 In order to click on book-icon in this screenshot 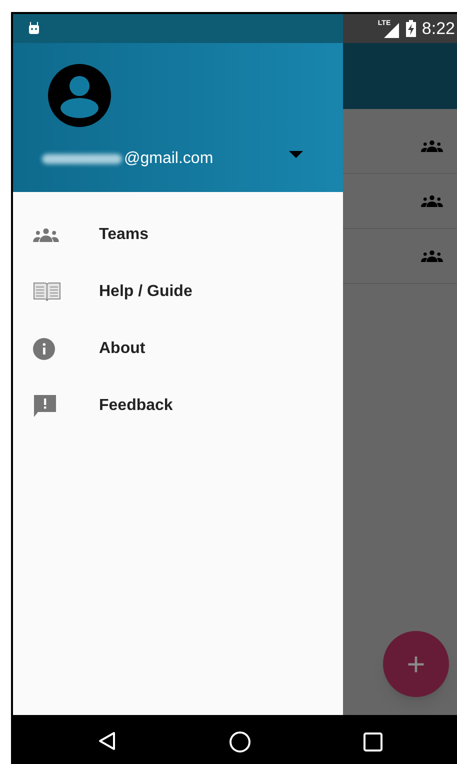, I will do `click(47, 291)`.